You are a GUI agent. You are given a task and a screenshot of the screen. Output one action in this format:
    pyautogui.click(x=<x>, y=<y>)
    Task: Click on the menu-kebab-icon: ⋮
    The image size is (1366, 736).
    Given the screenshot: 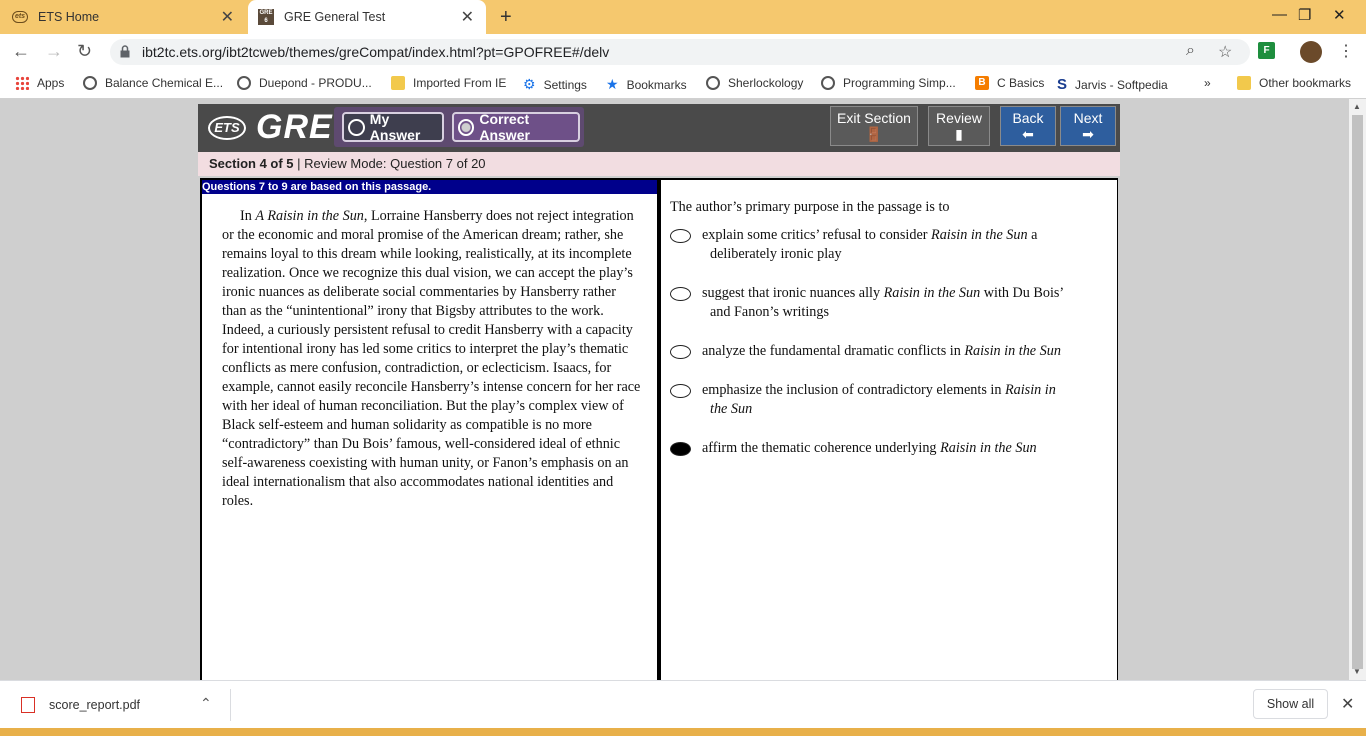 What is the action you would take?
    pyautogui.click(x=1346, y=51)
    